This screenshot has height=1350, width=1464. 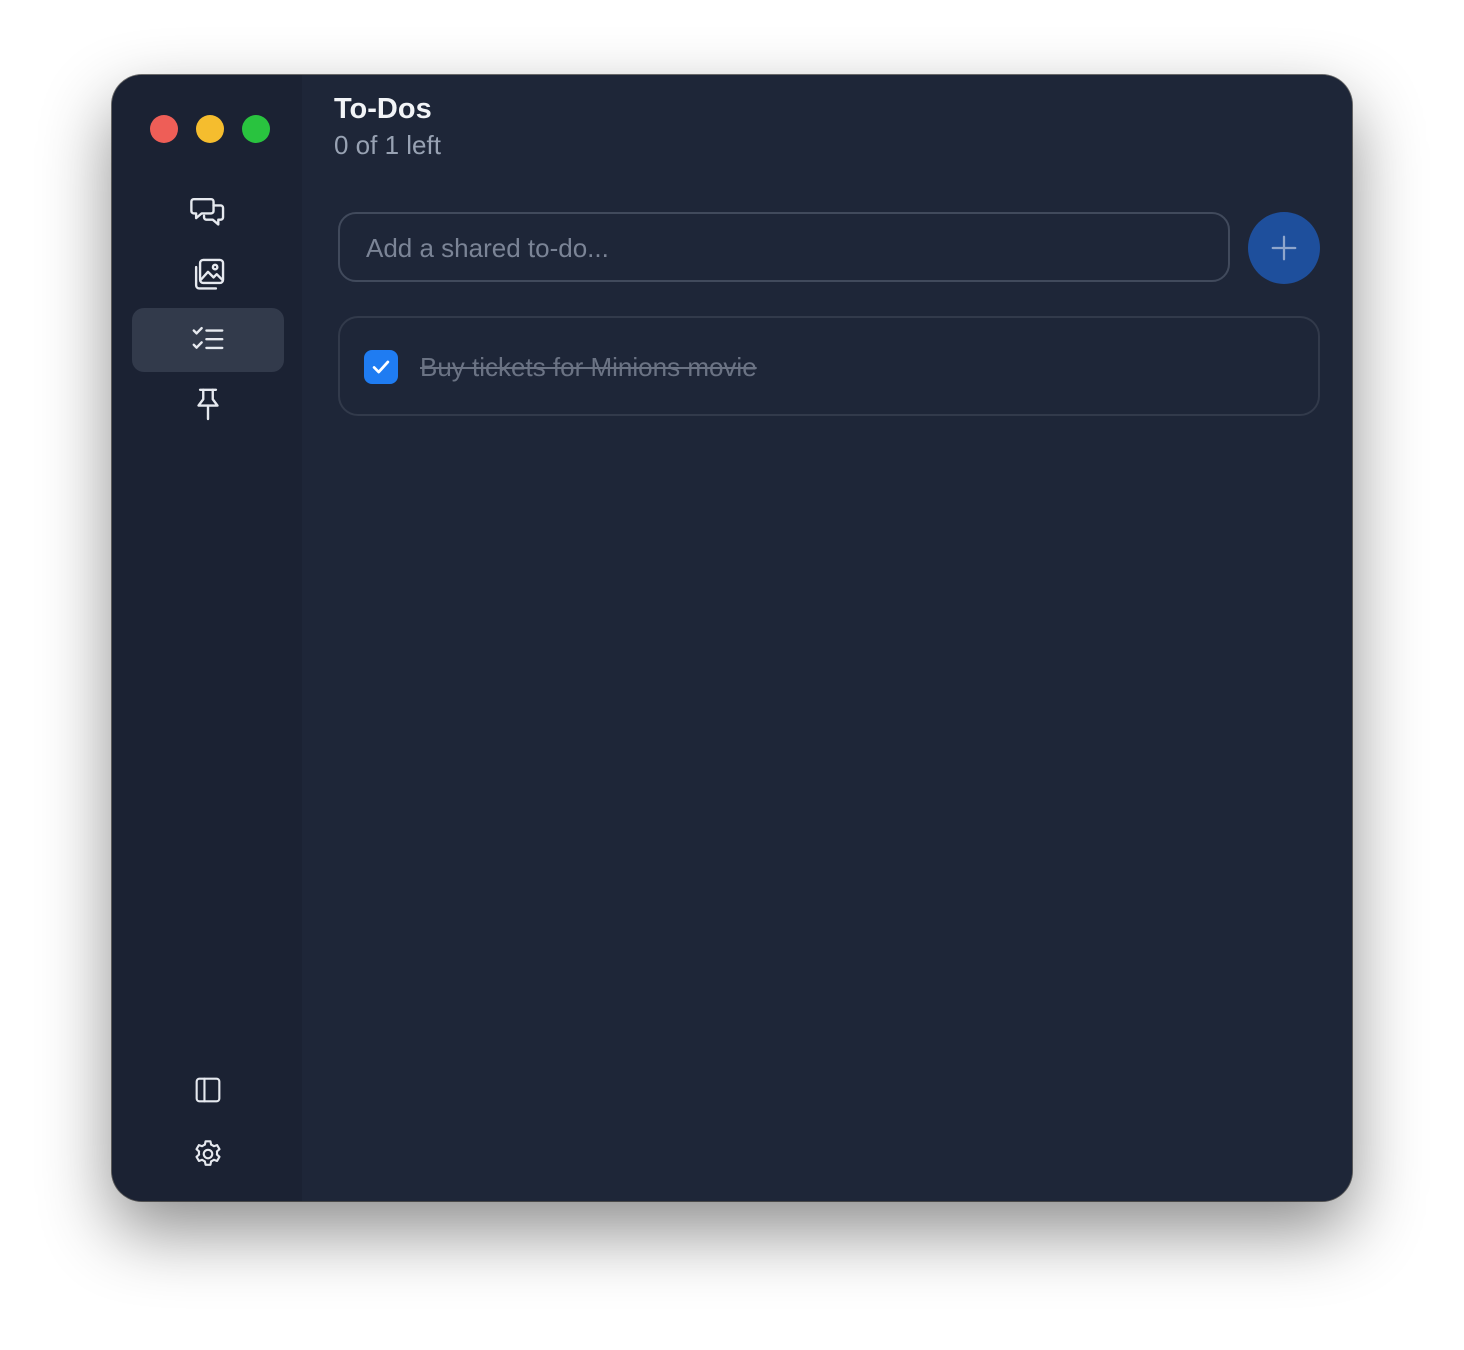 What do you see at coordinates (256, 129) in the screenshot?
I see `zoom-window-button` at bounding box center [256, 129].